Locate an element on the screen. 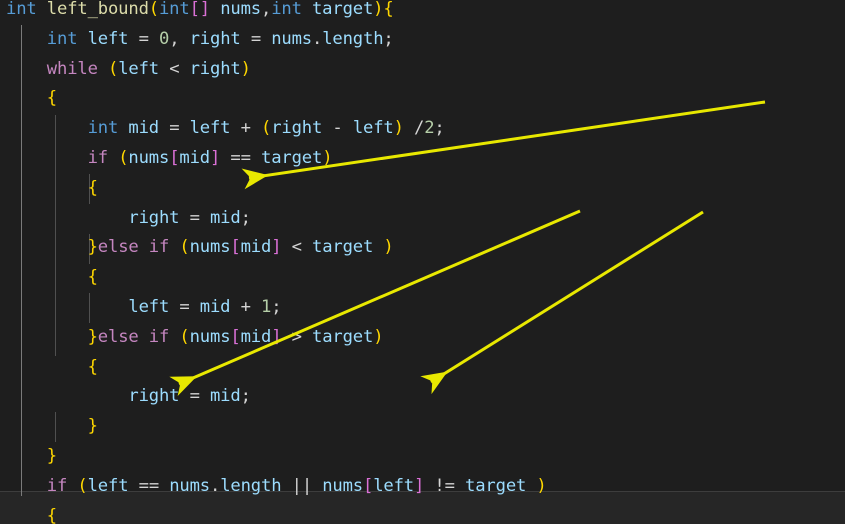 This screenshot has width=845, height=524. code-line-14: right = mid; is located at coordinates (128, 397).